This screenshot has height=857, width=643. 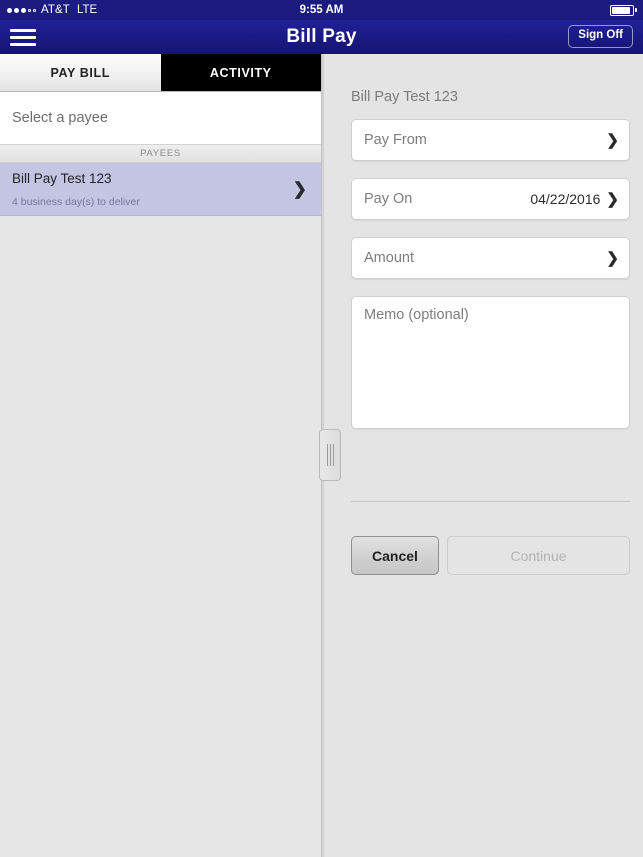 What do you see at coordinates (76, 202) in the screenshot?
I see `payee-delivery-detail: 4 business day(s) to deliver` at bounding box center [76, 202].